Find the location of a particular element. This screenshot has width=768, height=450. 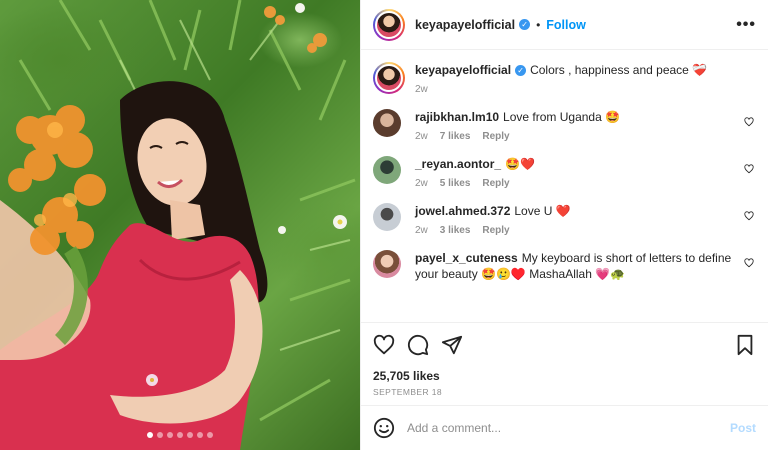

more-options-icon: ••• is located at coordinates (746, 25).